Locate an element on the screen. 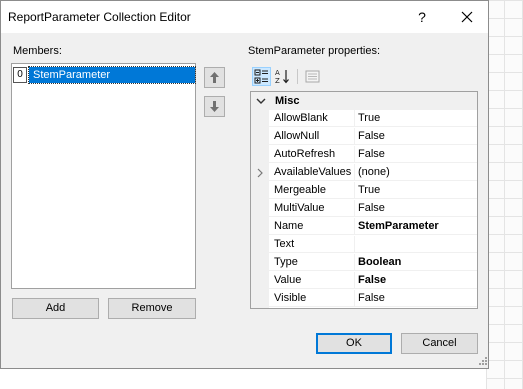 This screenshot has height=389, width=523. property-name: AvailableValues is located at coordinates (312, 172).